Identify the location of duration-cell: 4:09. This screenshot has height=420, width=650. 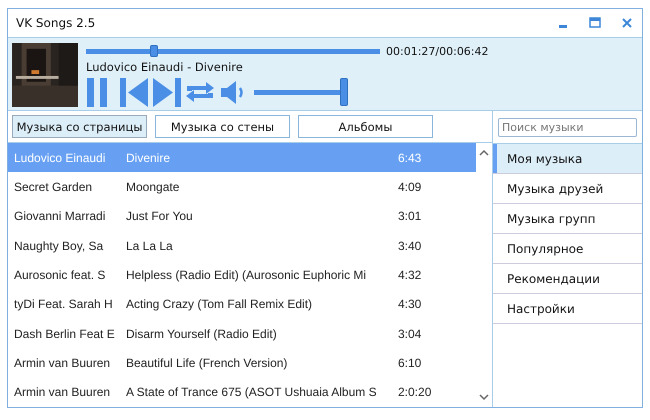
(410, 187).